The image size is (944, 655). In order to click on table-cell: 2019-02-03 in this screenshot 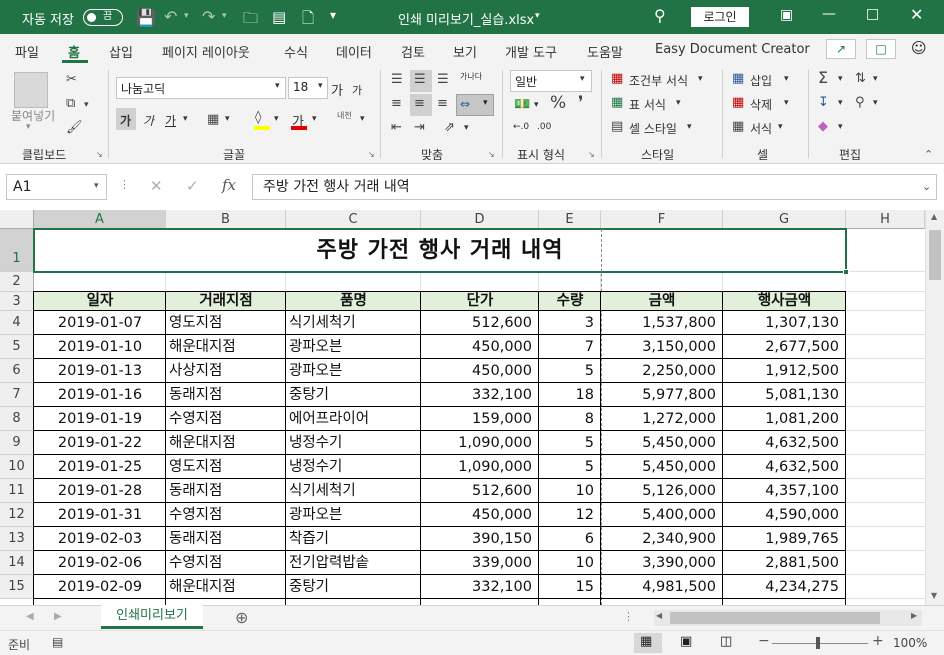, I will do `click(100, 539)`.